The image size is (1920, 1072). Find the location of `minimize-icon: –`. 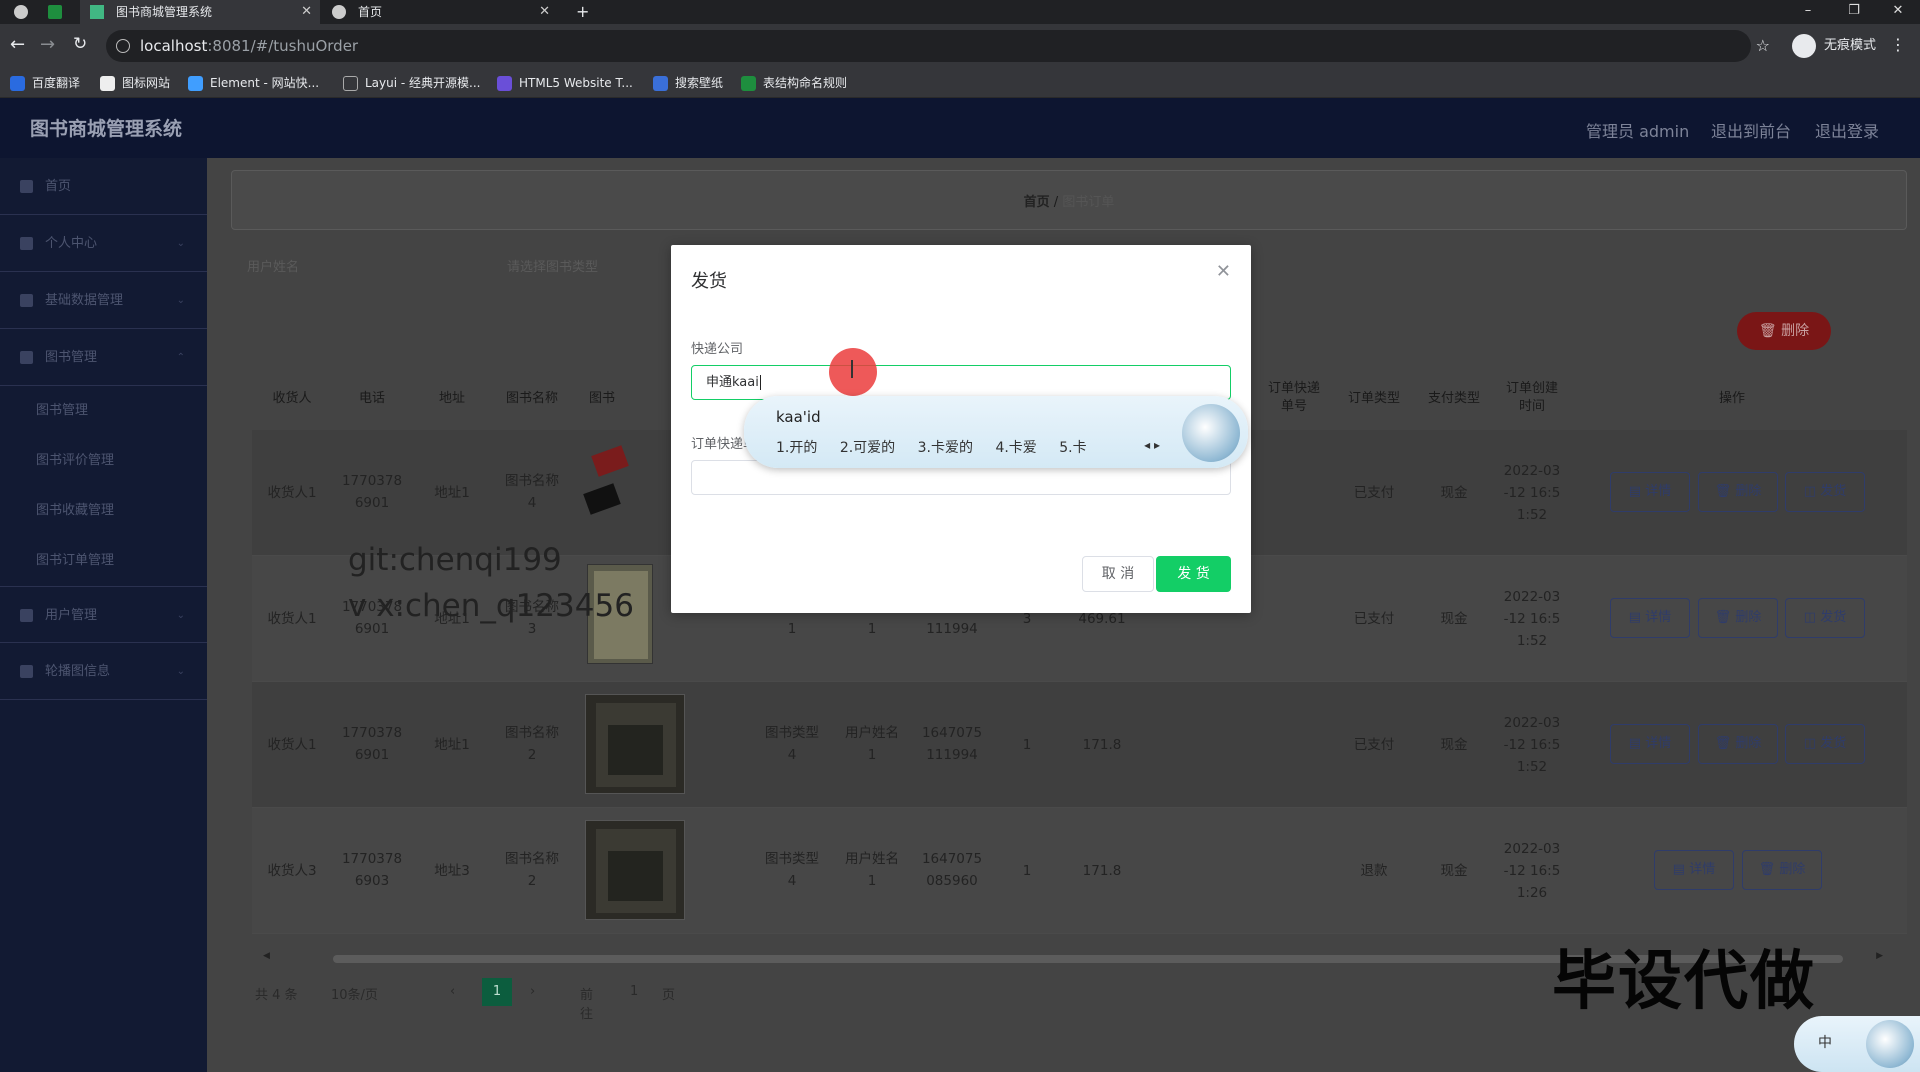

minimize-icon: – is located at coordinates (1808, 12).